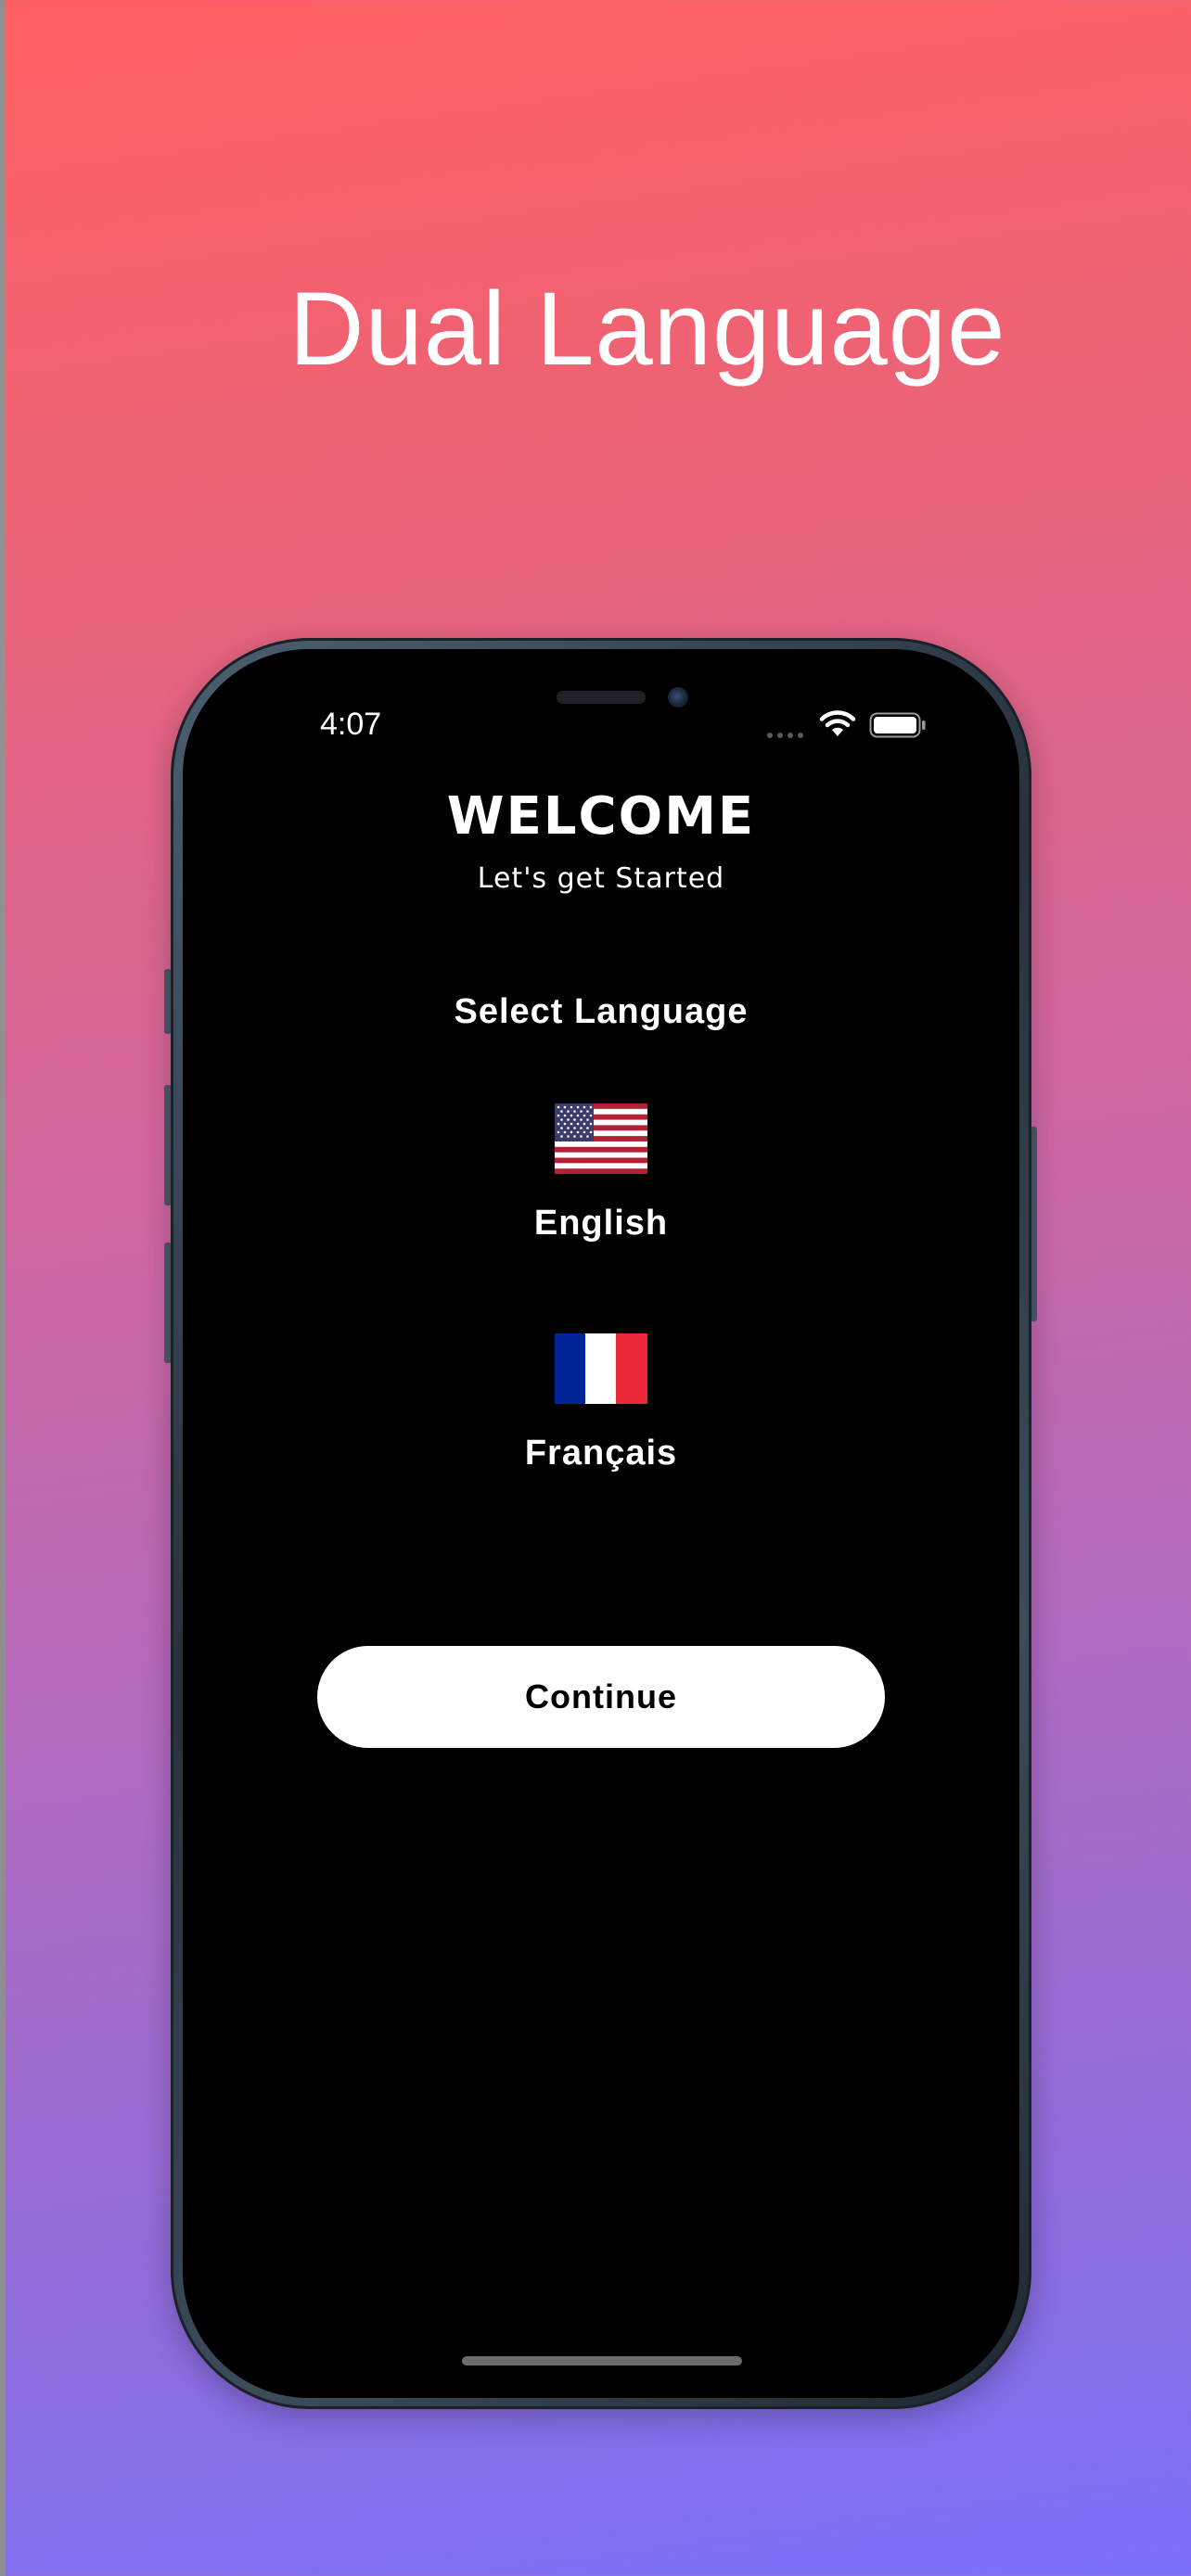 The height and width of the screenshot is (2576, 1191). Describe the element at coordinates (678, 697) in the screenshot. I see `front-camera-icon` at that location.